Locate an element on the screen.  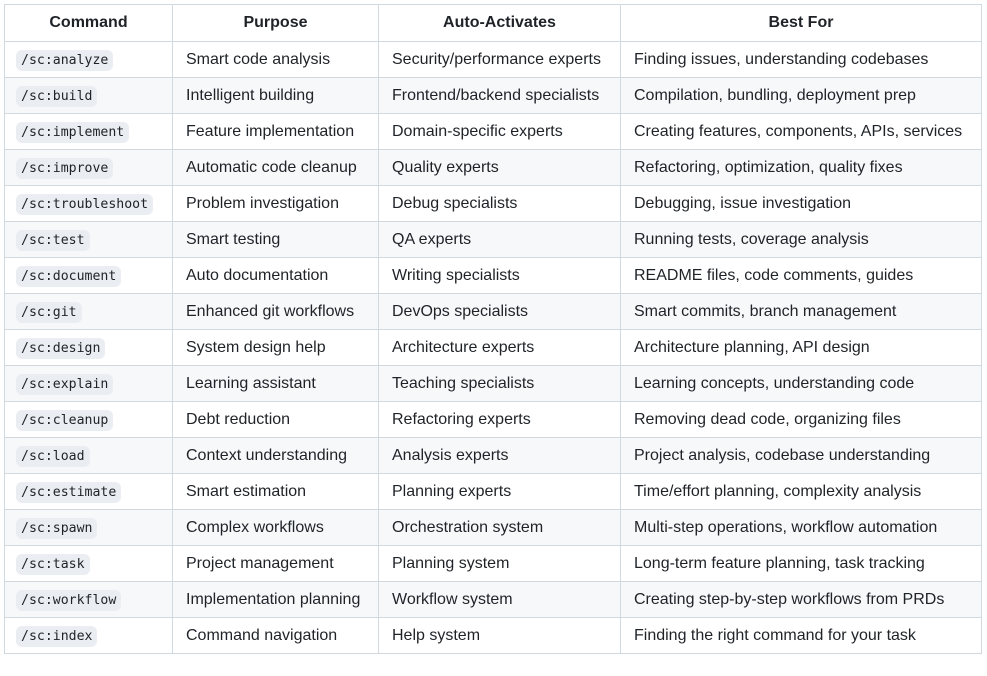
command-code: /sc:index is located at coordinates (57, 636).